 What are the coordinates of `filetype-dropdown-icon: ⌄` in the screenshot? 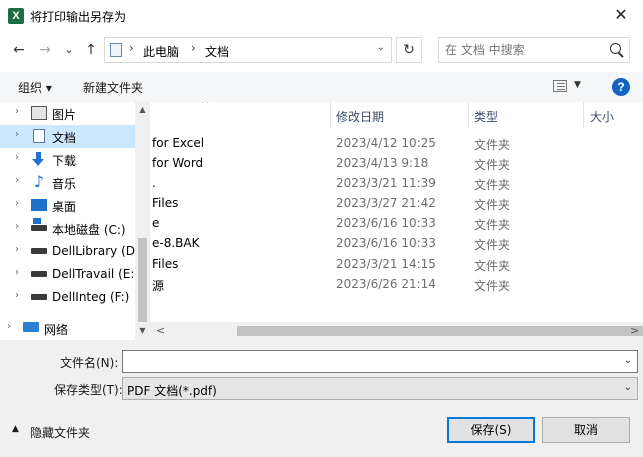 It's located at (628, 387).